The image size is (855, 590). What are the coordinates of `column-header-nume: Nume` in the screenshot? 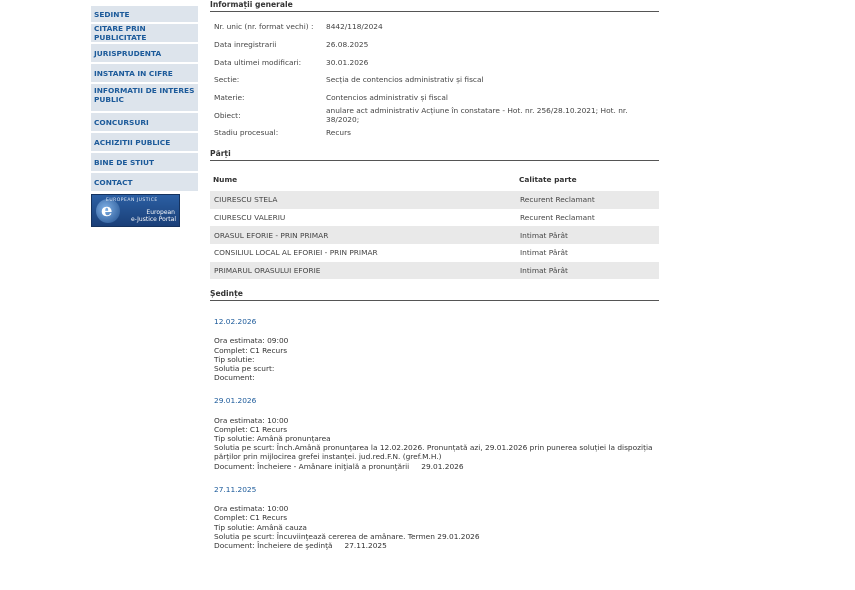 It's located at (363, 180).